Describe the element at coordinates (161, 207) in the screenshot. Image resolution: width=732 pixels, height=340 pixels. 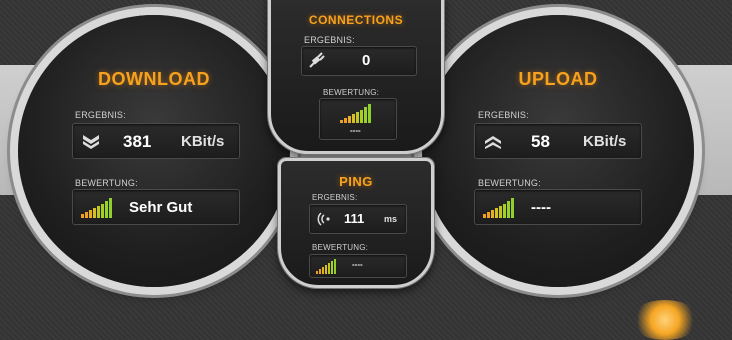
I see `download-rating-text: Sehr Gut` at that location.